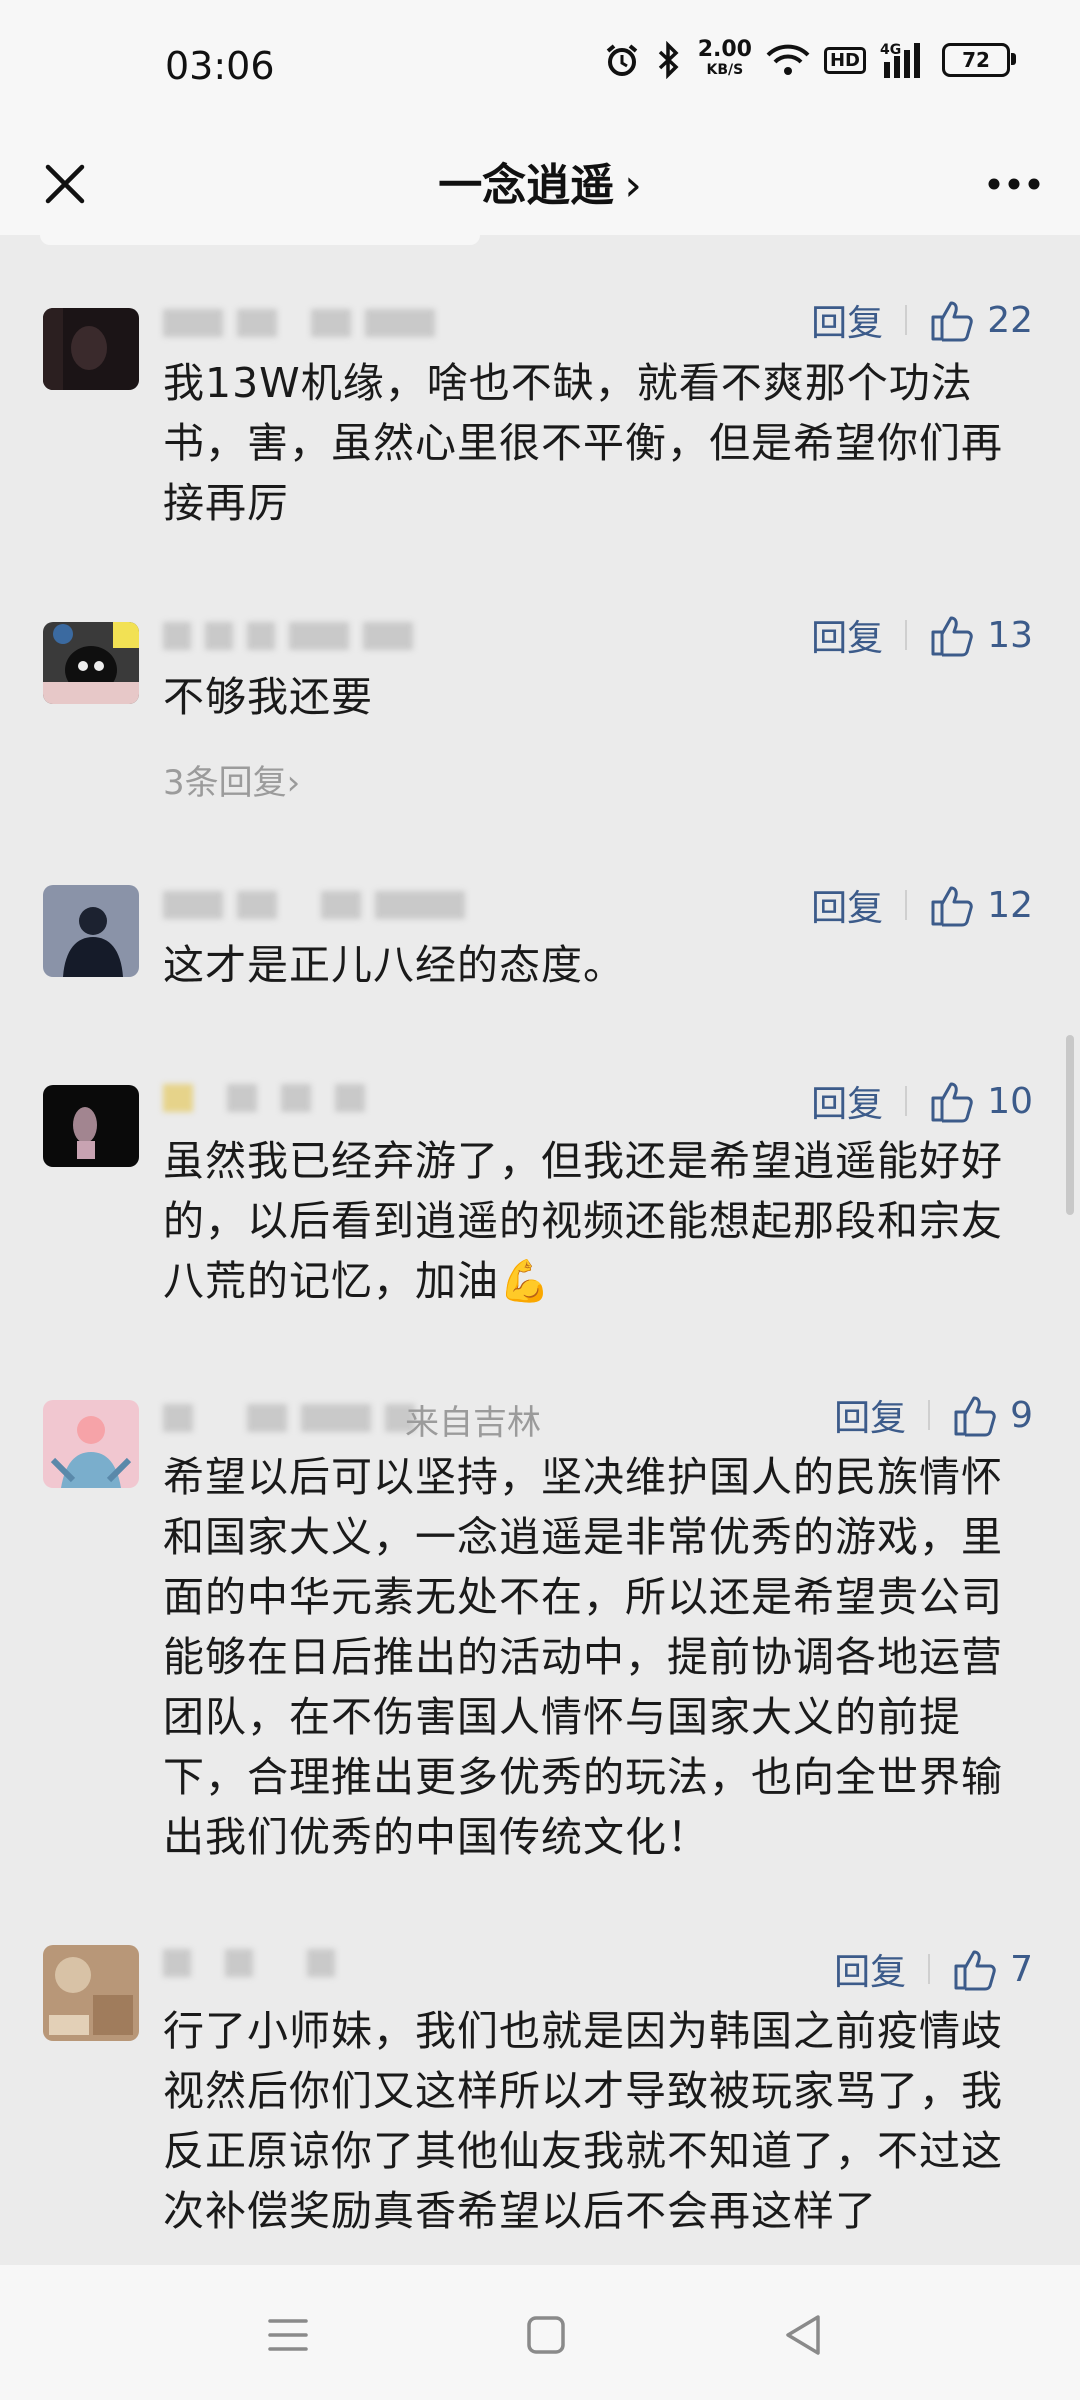 The width and height of the screenshot is (1080, 2400). What do you see at coordinates (394, 965) in the screenshot?
I see `comment-text: 这才是正儿八经的态度。` at bounding box center [394, 965].